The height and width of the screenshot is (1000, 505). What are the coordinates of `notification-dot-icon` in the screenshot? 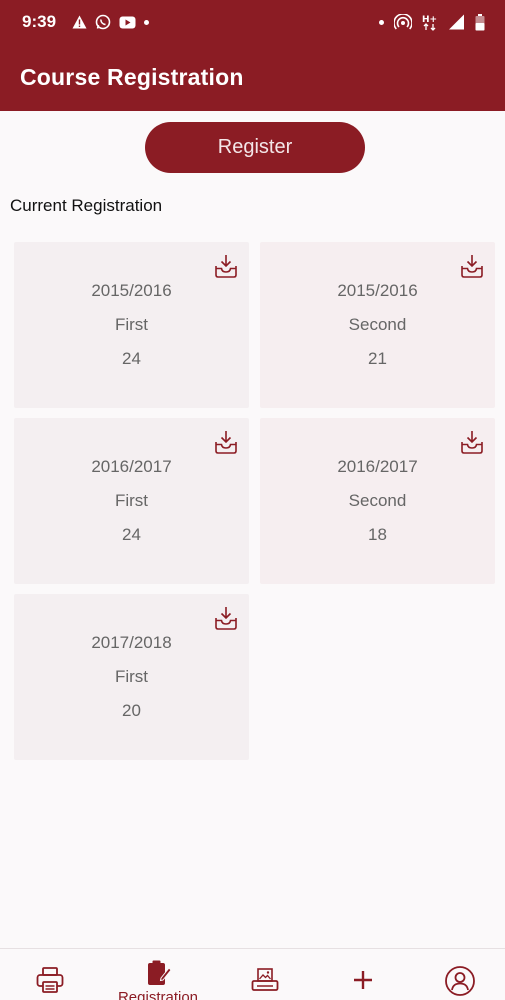 It's located at (147, 22).